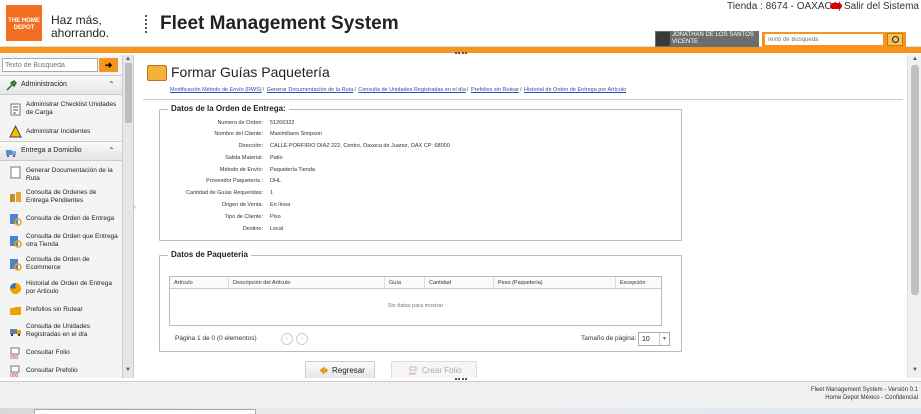 This screenshot has height=414, width=921. Describe the element at coordinates (15, 109) in the screenshot. I see `checklist-icon` at that location.